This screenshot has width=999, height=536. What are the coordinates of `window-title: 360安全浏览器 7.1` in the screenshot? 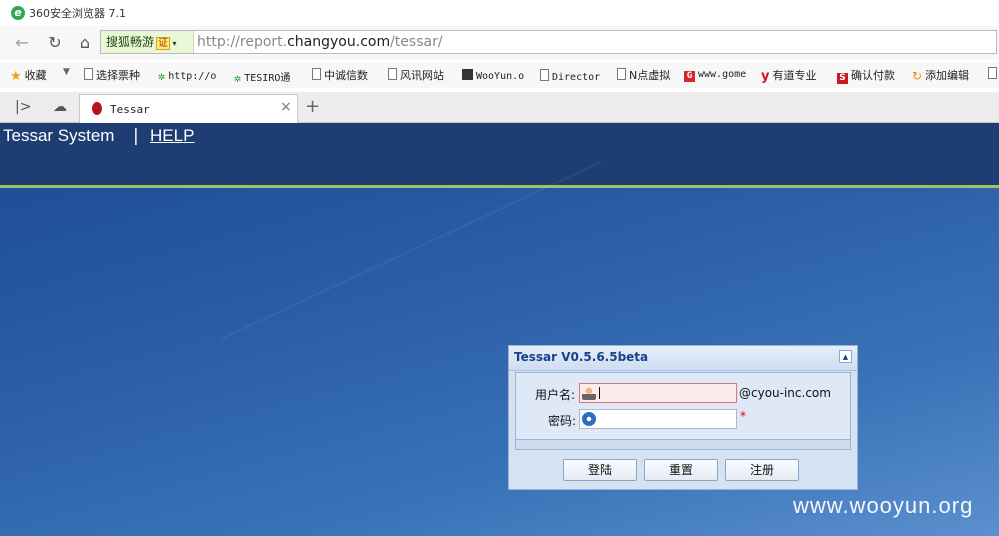 It's located at (77, 13).